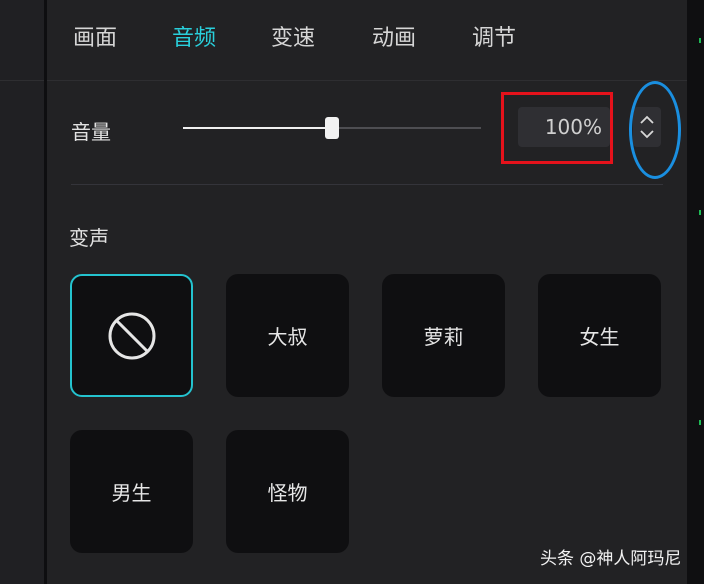  I want to click on volume-label: 音量, so click(91, 132).